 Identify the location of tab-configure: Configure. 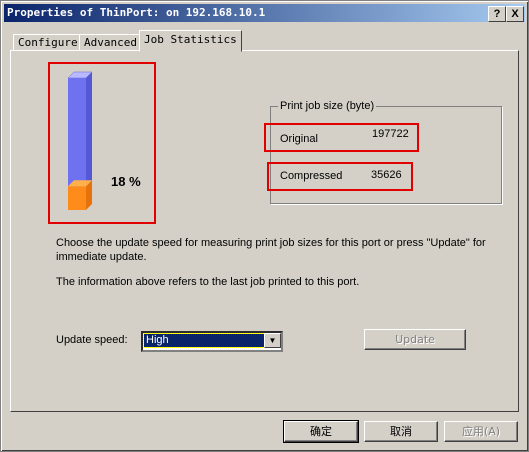
(48, 42).